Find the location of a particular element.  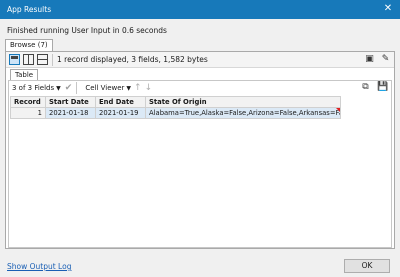

cell-viewer-dropdown: Cell Viewer ▼ is located at coordinates (108, 88).